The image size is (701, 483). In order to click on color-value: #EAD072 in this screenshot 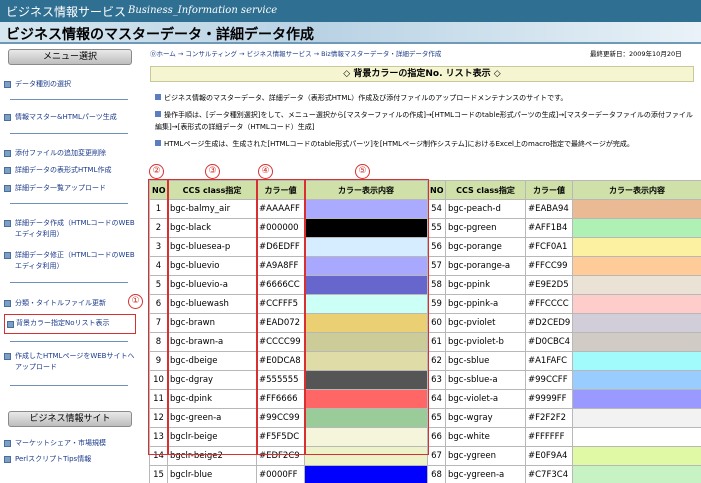, I will do `click(280, 323)`.